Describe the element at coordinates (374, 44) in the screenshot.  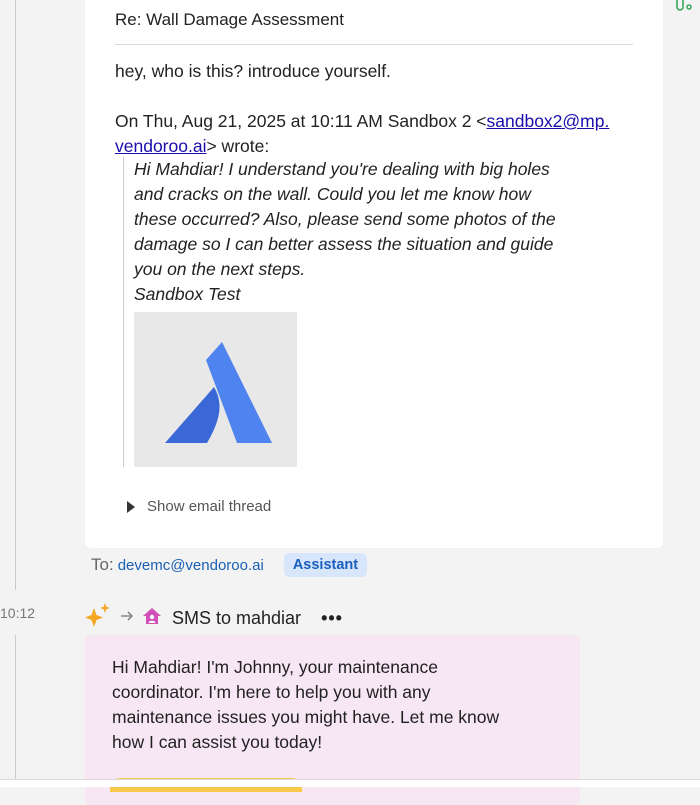
I see `divider` at that location.